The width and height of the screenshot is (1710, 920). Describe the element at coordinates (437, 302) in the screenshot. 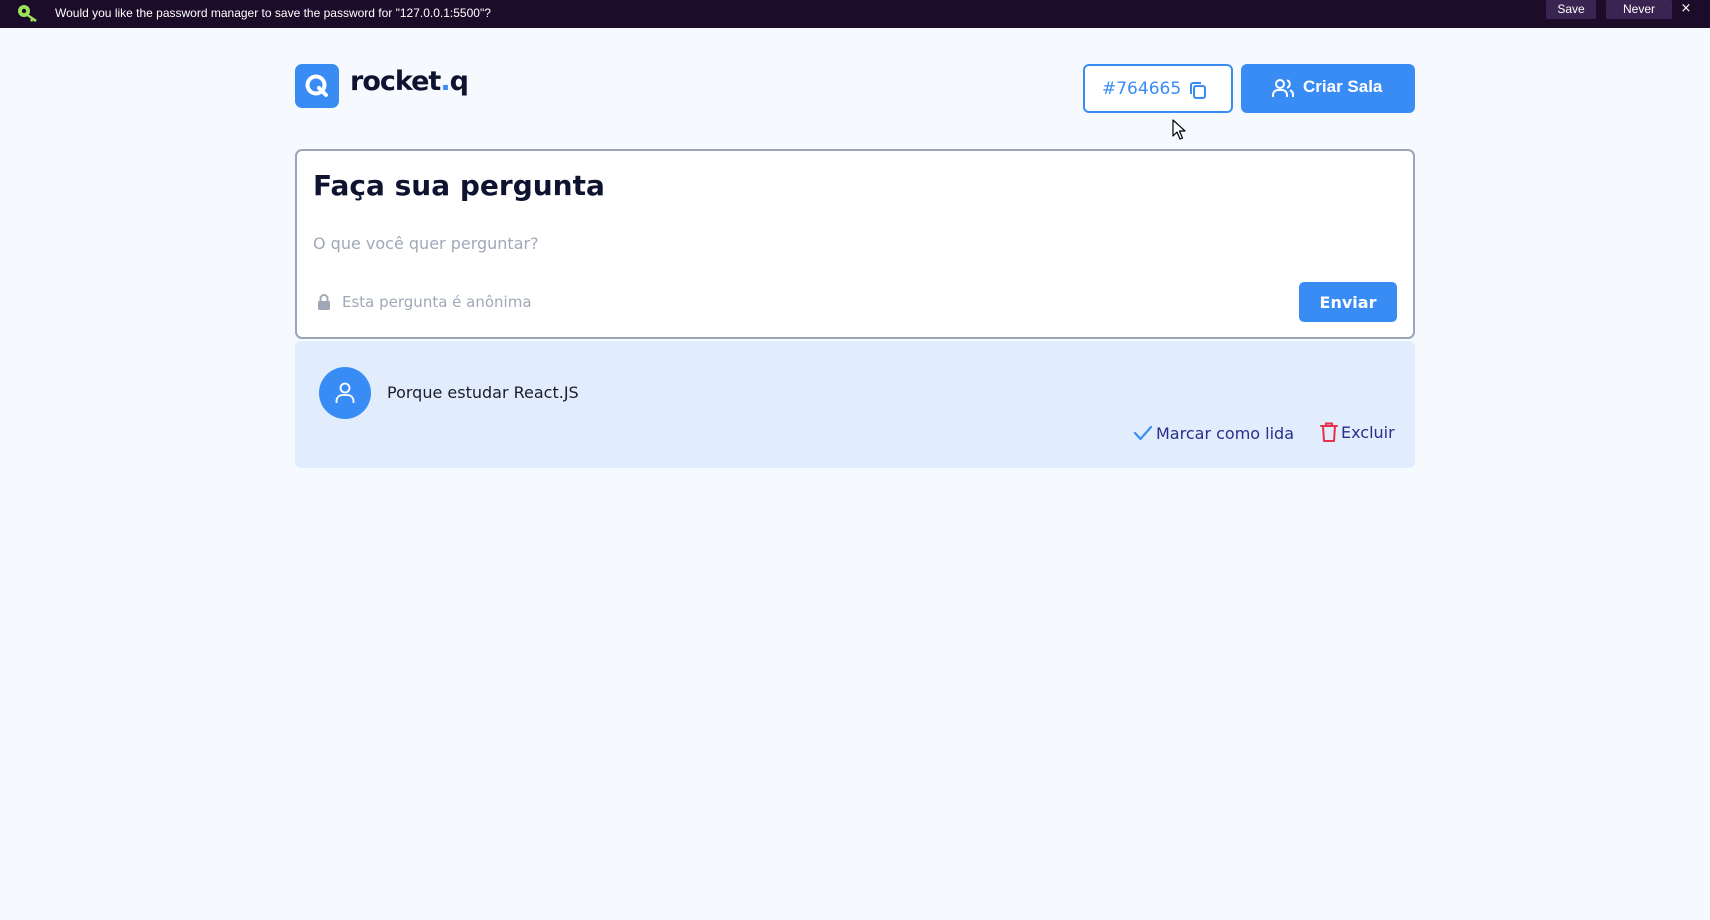

I see `anonymous-label: Esta pergunta é anônima` at that location.